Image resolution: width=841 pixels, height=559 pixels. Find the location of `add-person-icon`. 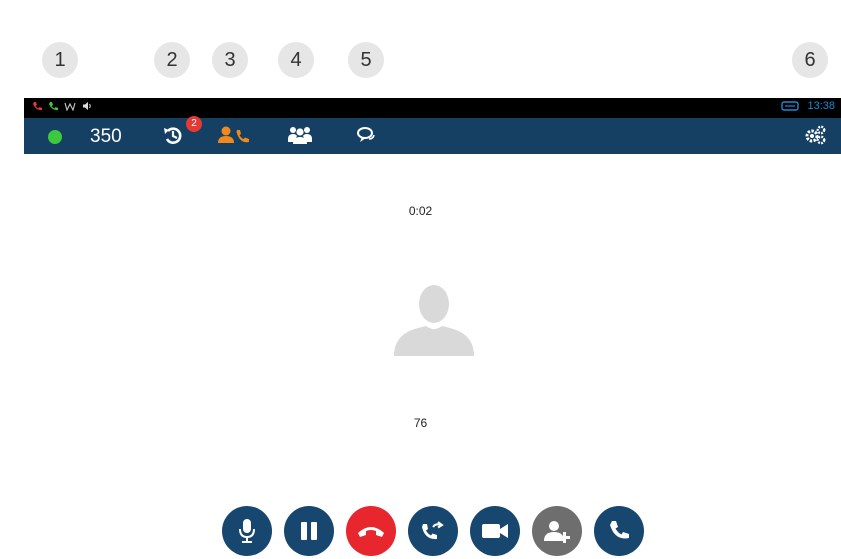

add-person-icon is located at coordinates (557, 532).